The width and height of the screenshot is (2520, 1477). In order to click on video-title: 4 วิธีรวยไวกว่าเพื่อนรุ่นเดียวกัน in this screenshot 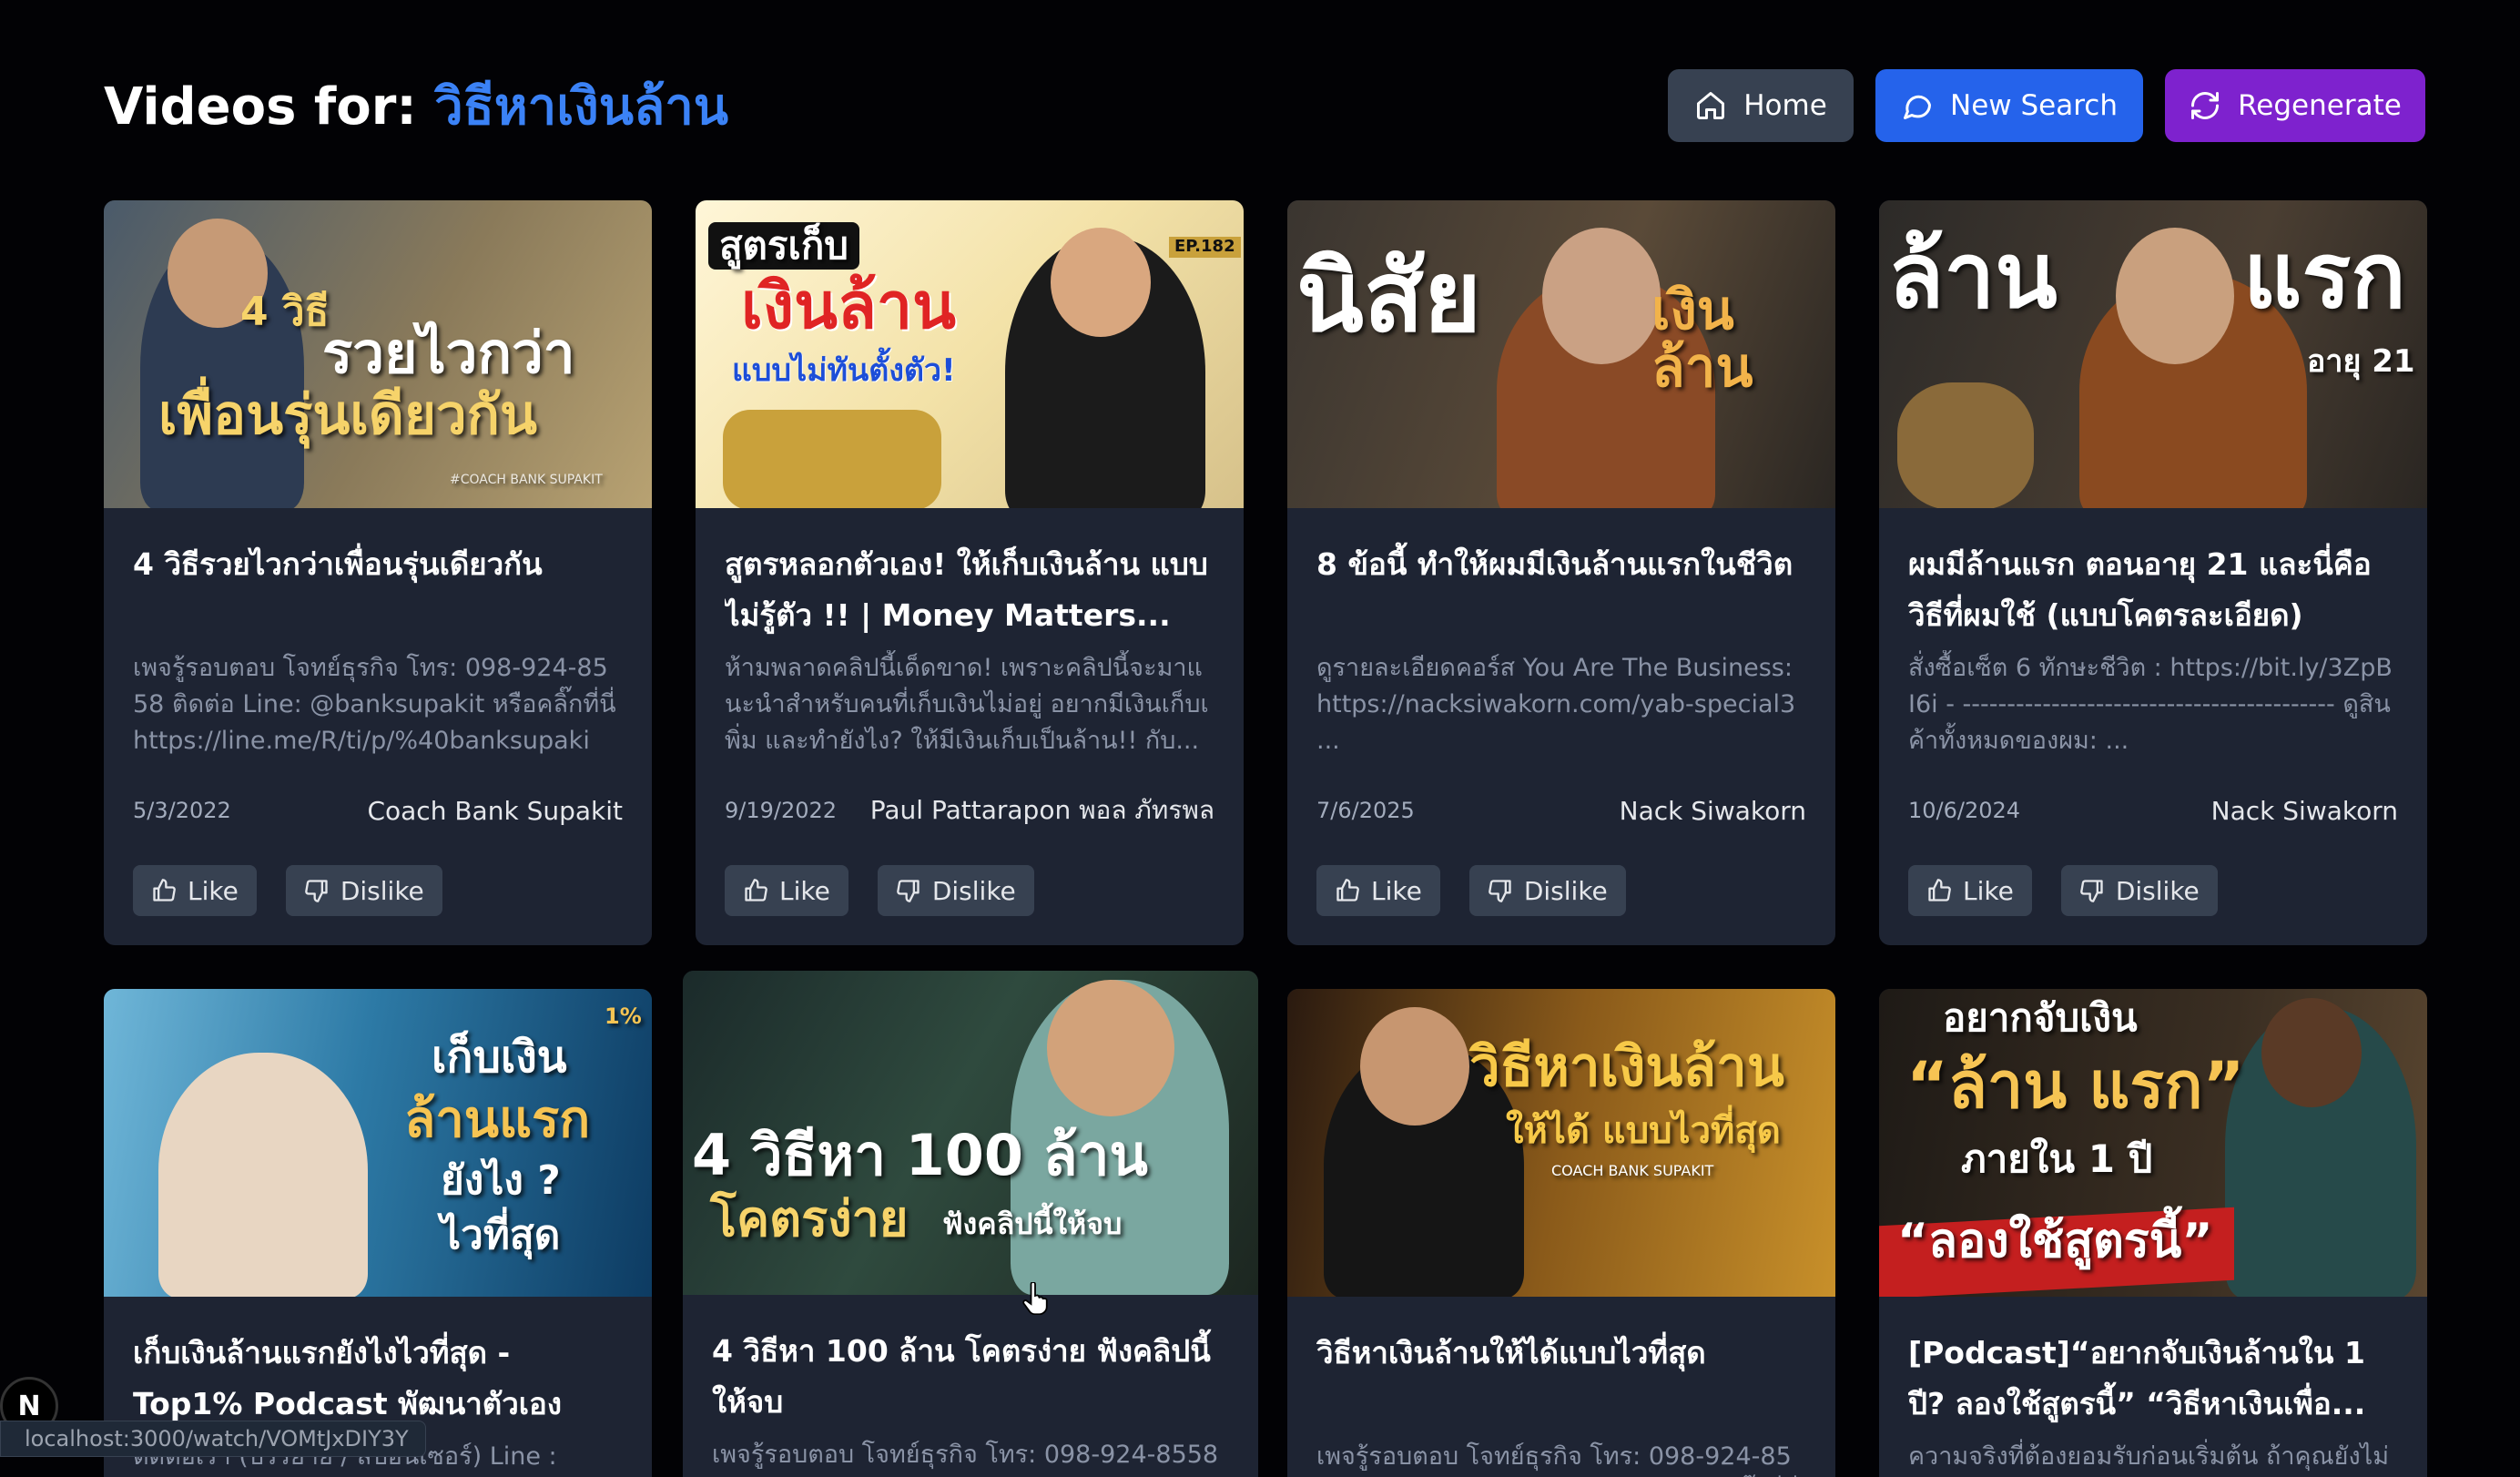, I will do `click(378, 590)`.